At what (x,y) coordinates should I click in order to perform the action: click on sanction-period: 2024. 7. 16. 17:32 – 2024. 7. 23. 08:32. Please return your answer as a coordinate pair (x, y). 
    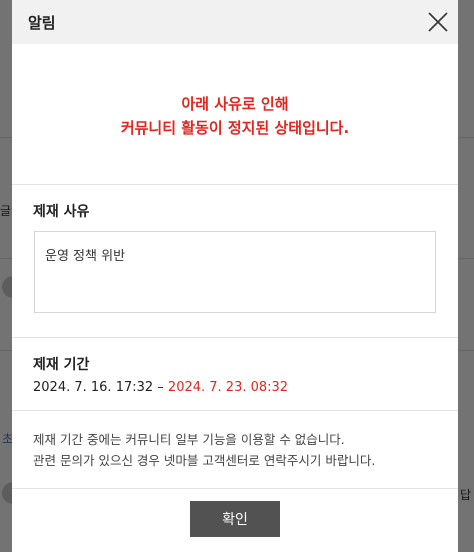
    Looking at the image, I should click on (160, 387).